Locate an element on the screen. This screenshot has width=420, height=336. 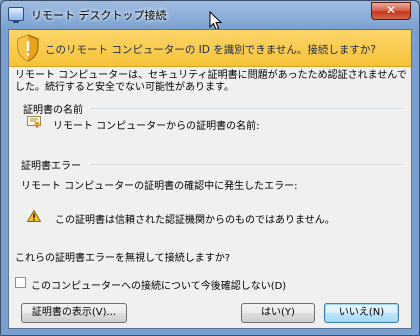
cert-name-label: リモート コンピューターからの証明書の名前: is located at coordinates (156, 126).